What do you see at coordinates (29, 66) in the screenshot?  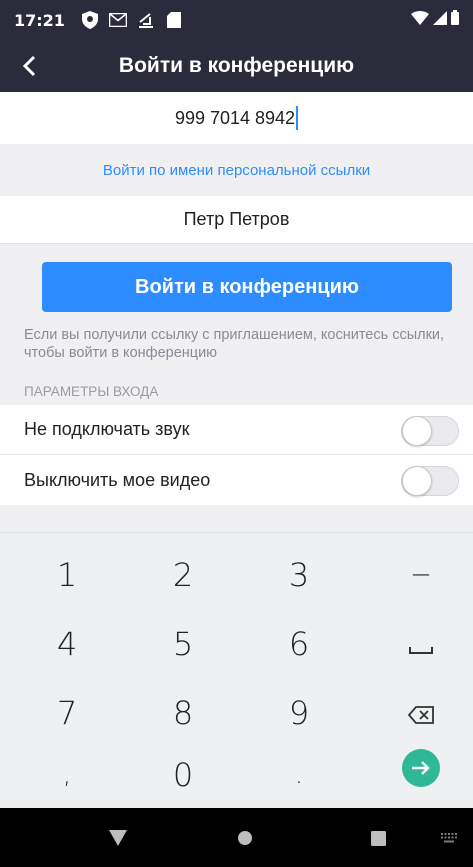 I see `chevron-left-icon` at bounding box center [29, 66].